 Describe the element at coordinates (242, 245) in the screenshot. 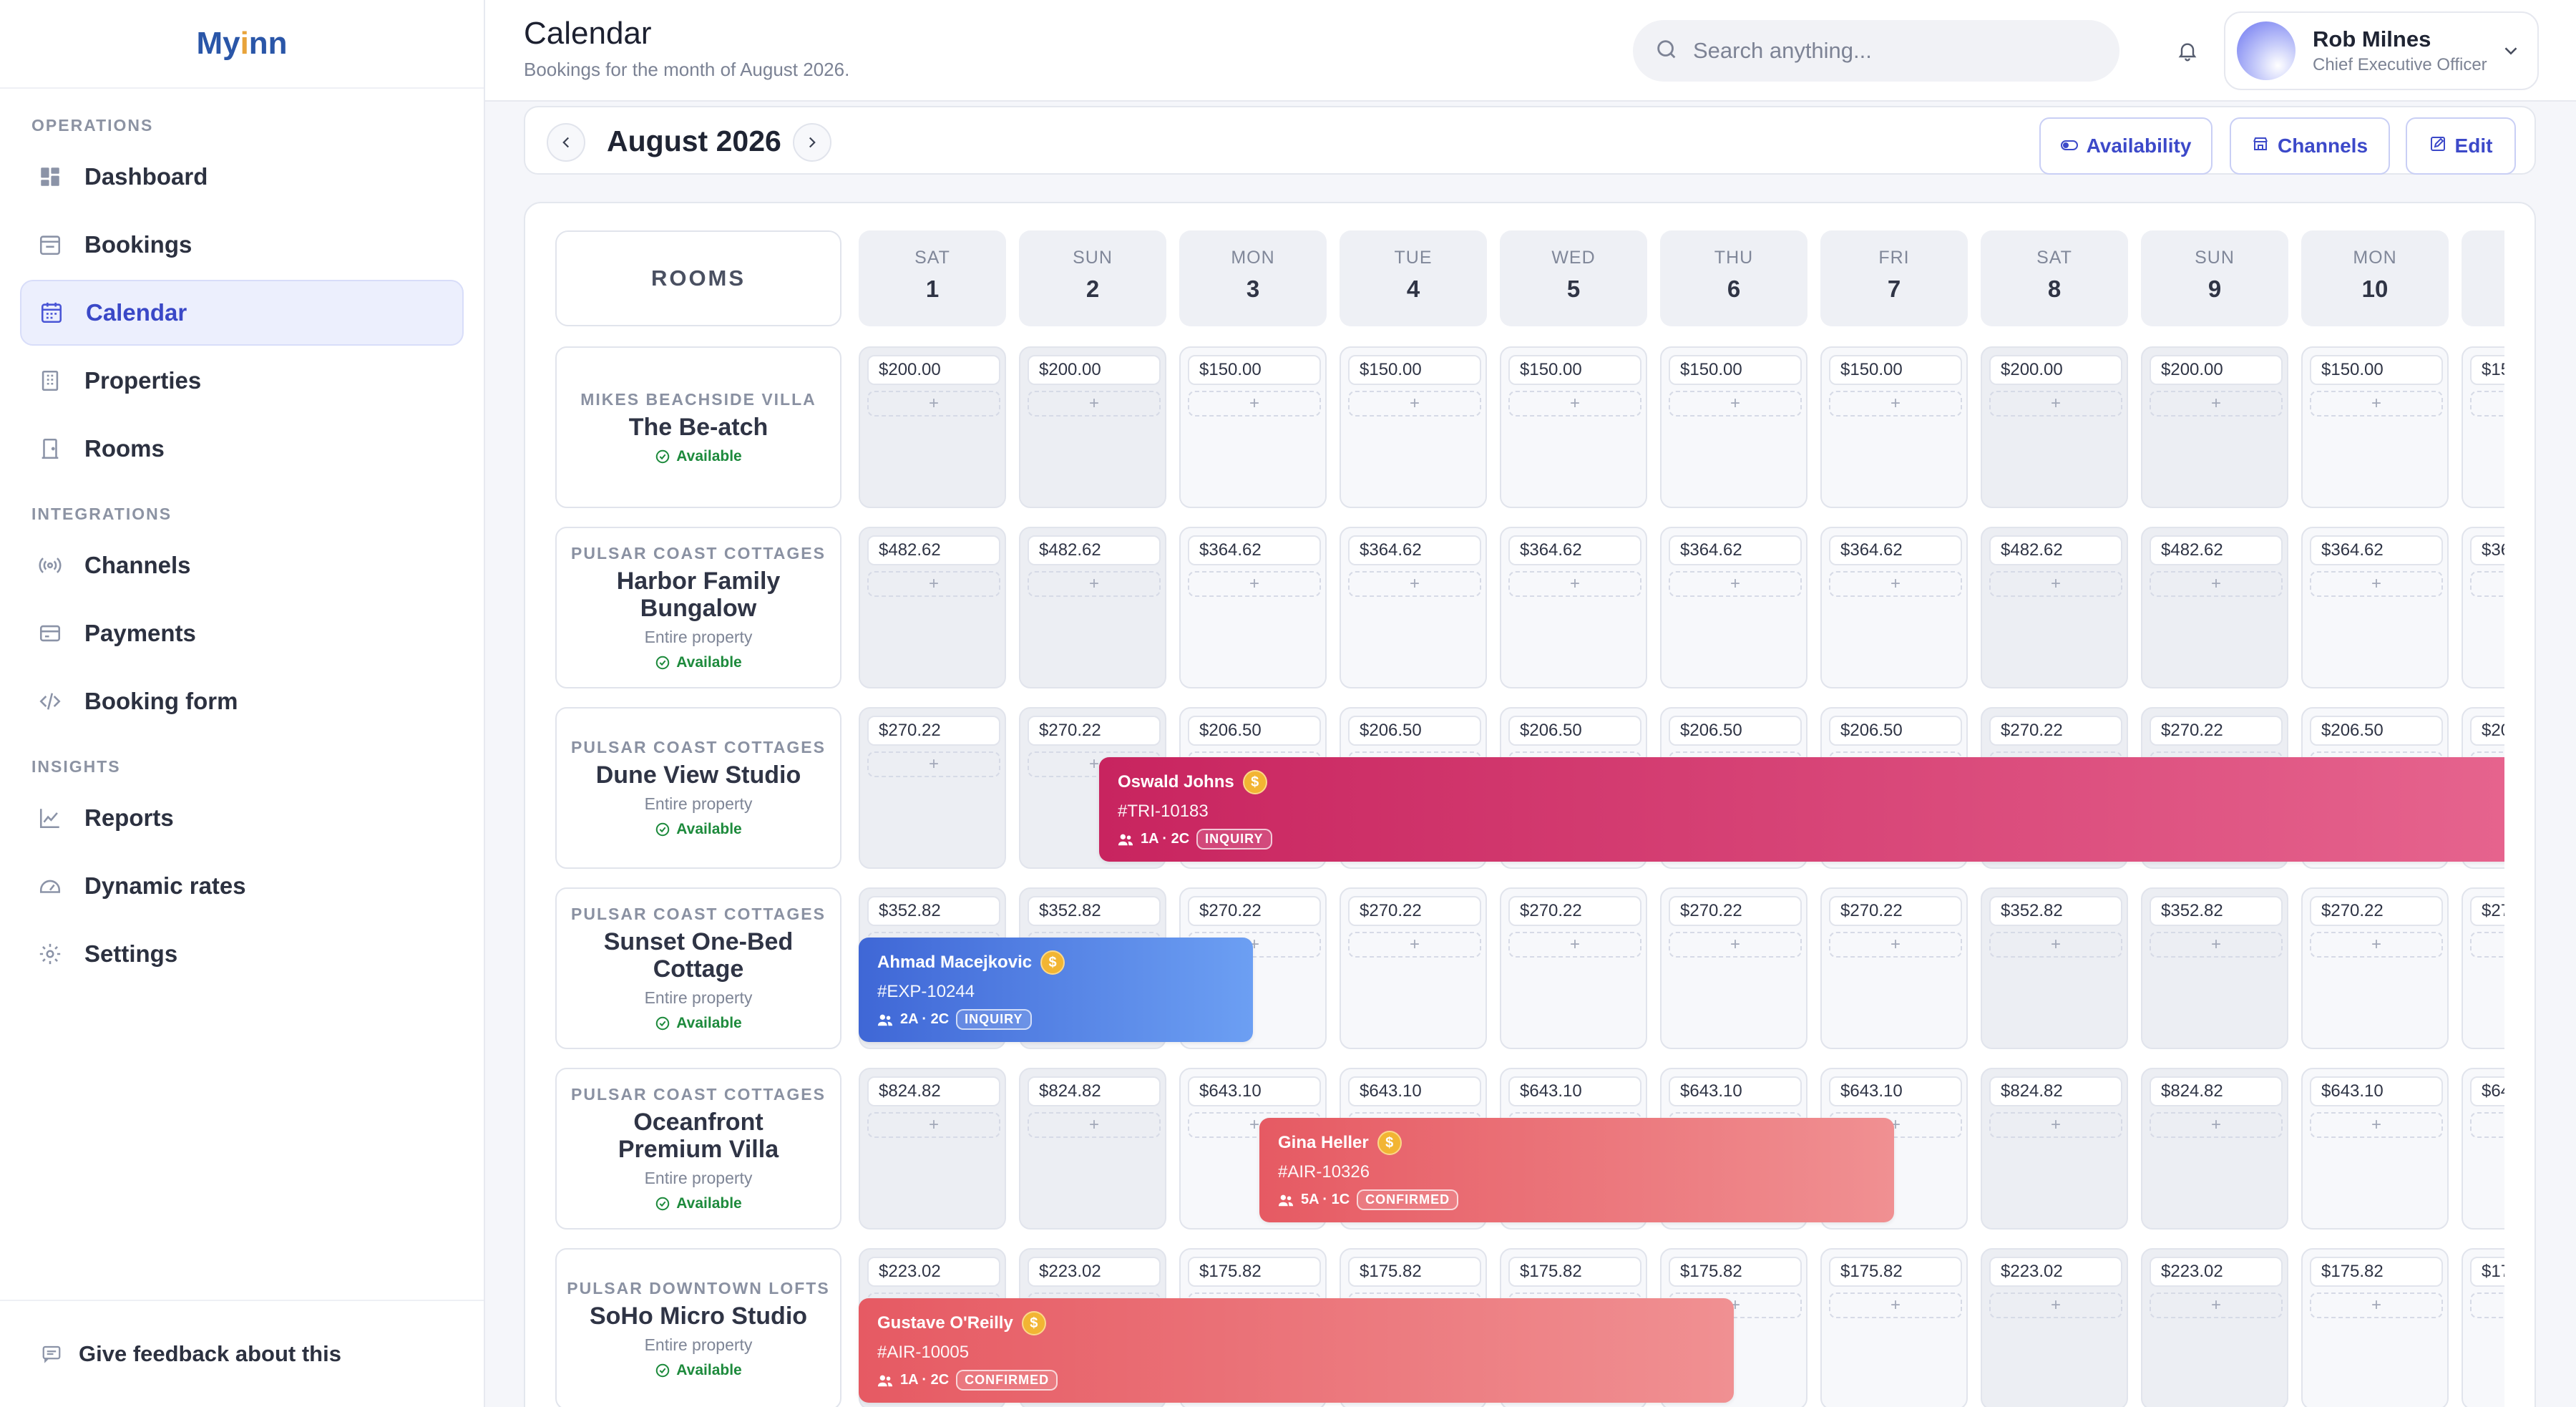

I see `sidebar-item-bookings: Bookings` at that location.